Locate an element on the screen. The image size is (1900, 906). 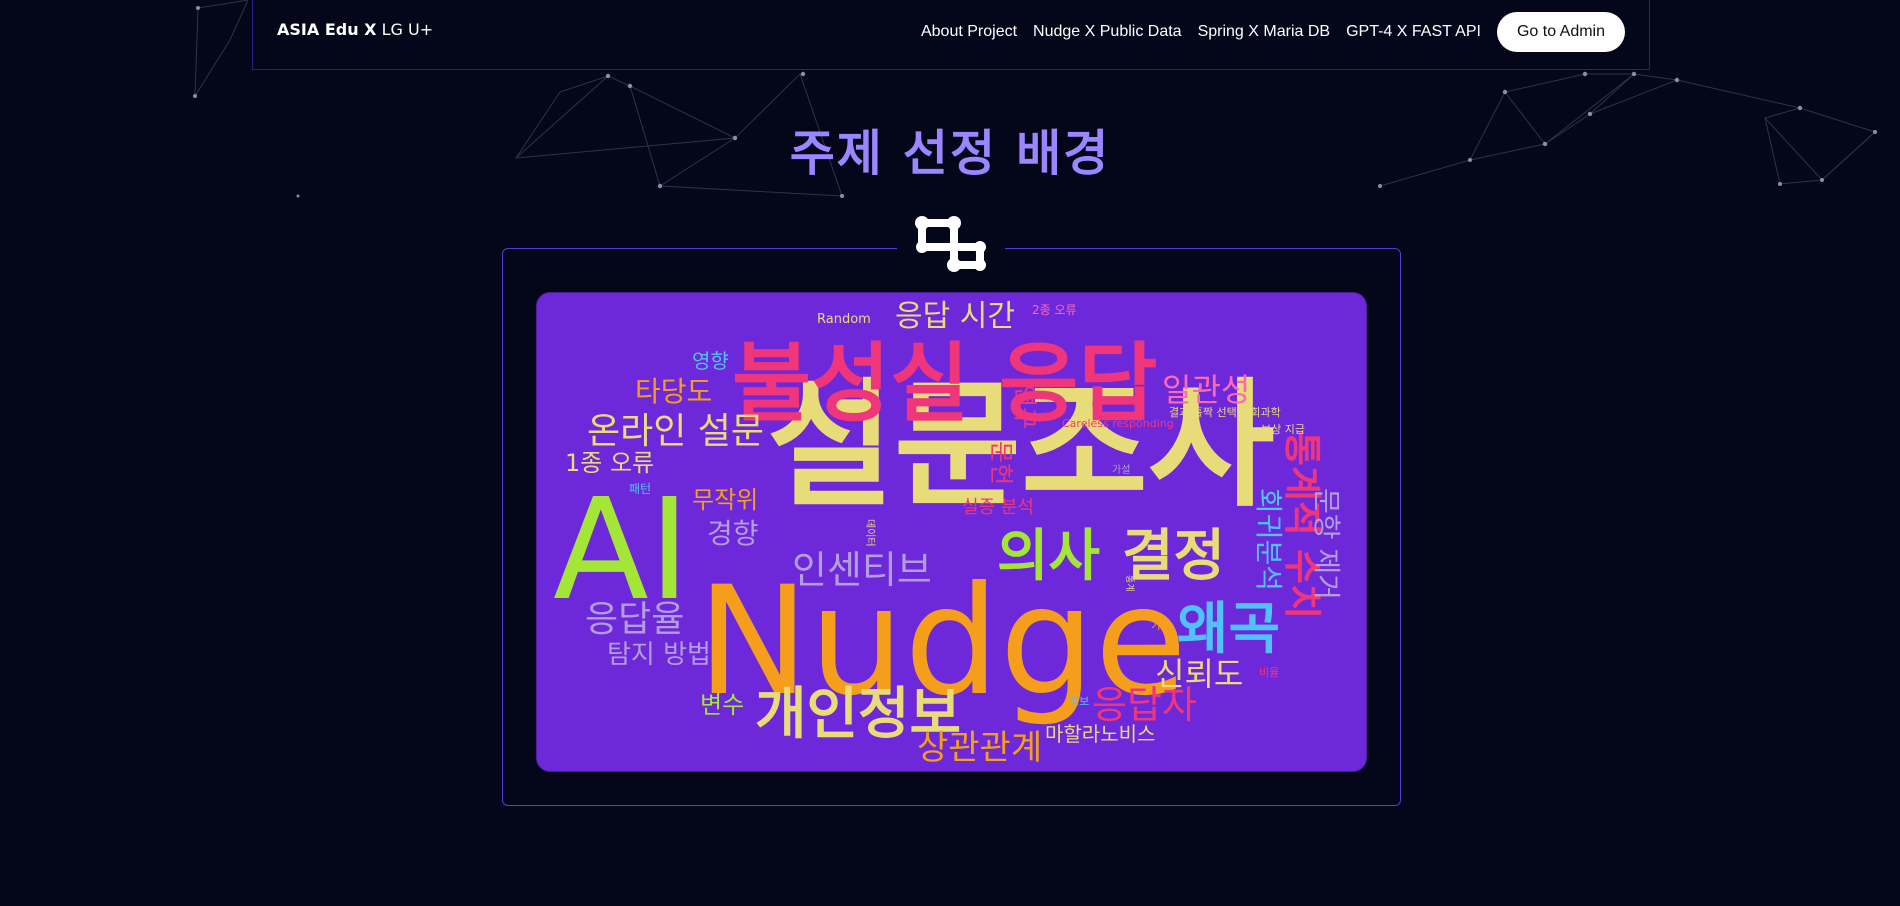
word: 경향 is located at coordinates (733, 533).